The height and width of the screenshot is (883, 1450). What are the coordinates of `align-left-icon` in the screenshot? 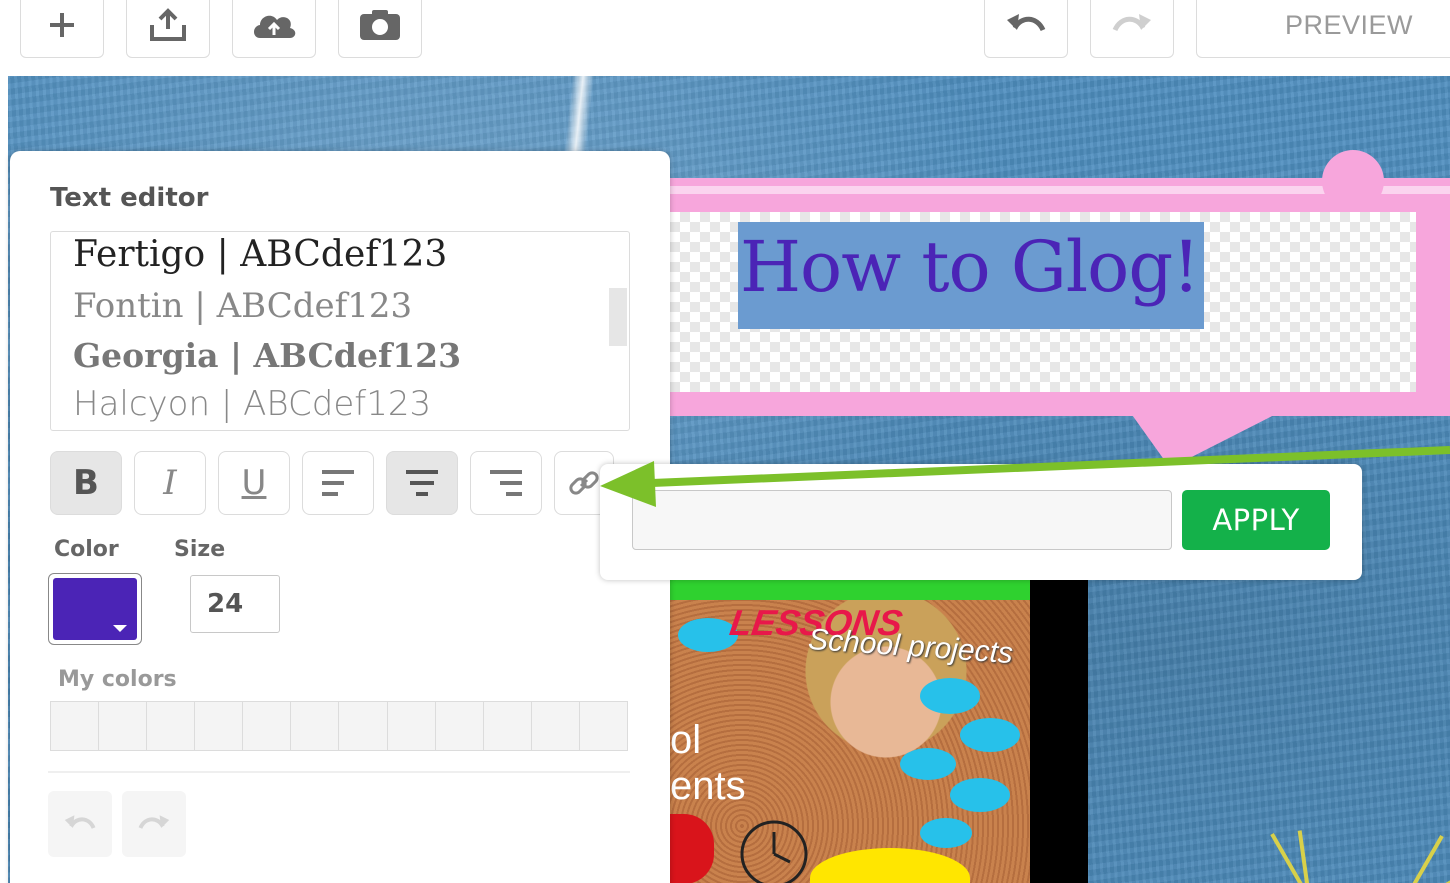 It's located at (338, 483).